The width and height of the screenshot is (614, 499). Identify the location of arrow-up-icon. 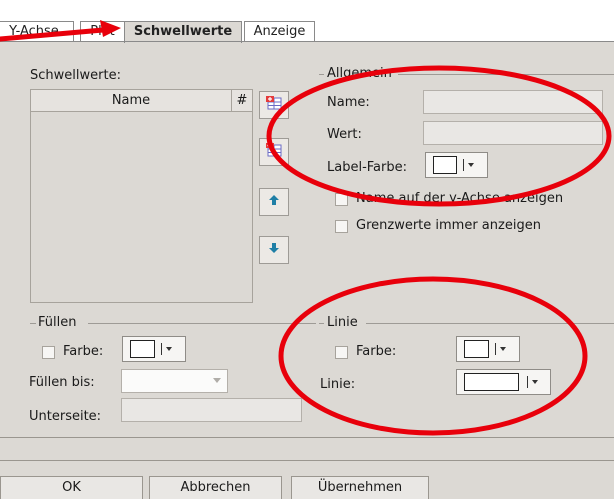
(274, 202).